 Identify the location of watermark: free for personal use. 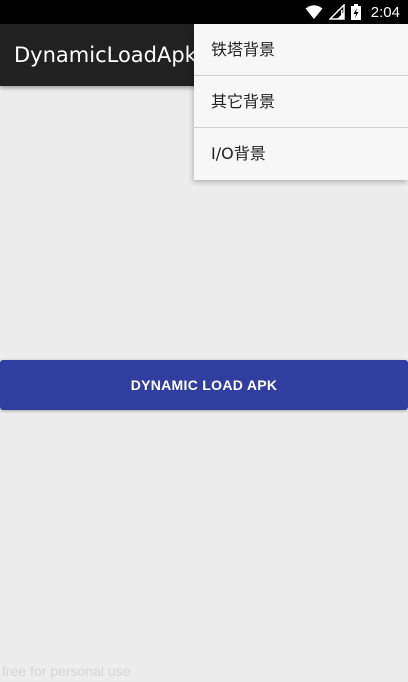
(66, 671).